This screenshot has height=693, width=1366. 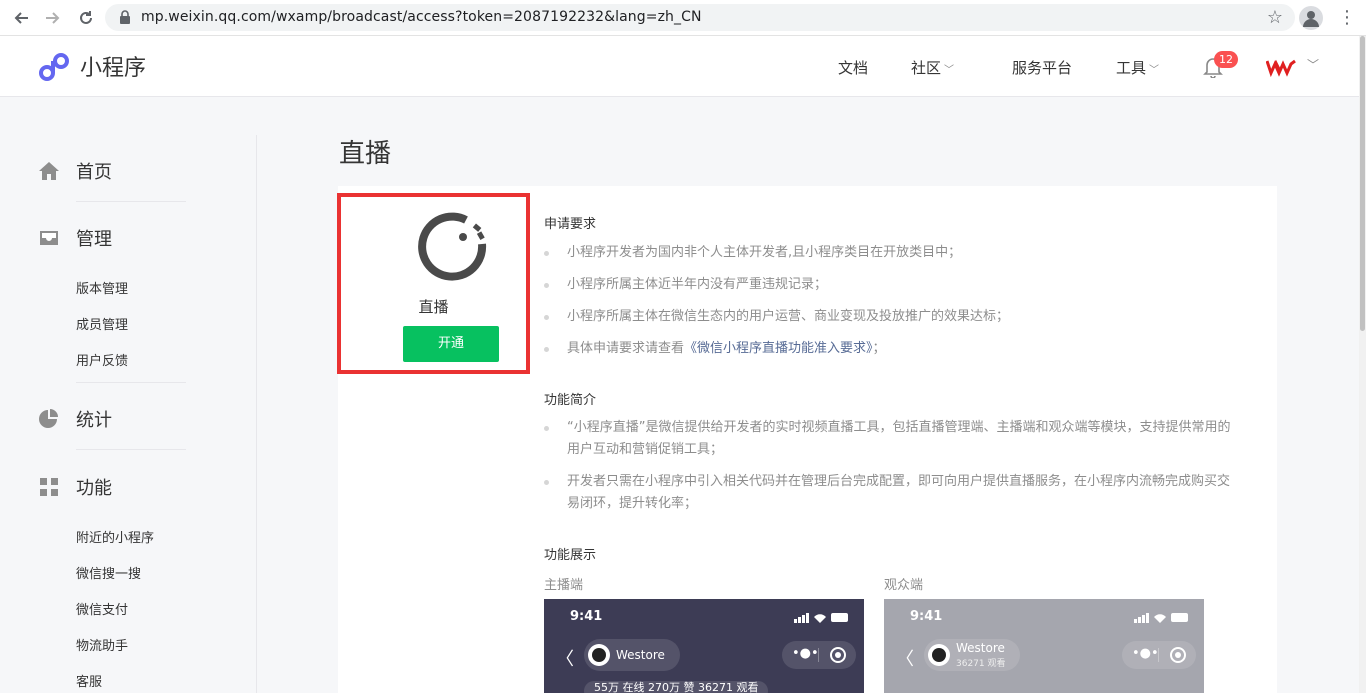 I want to click on sidebar-divider, so click(x=256, y=414).